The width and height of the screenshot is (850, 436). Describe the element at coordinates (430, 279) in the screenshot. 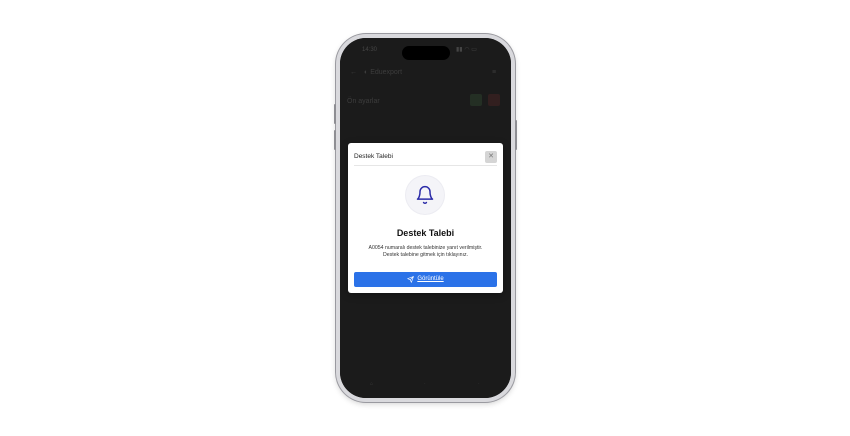

I see `view-button-label: Görüntüle` at that location.